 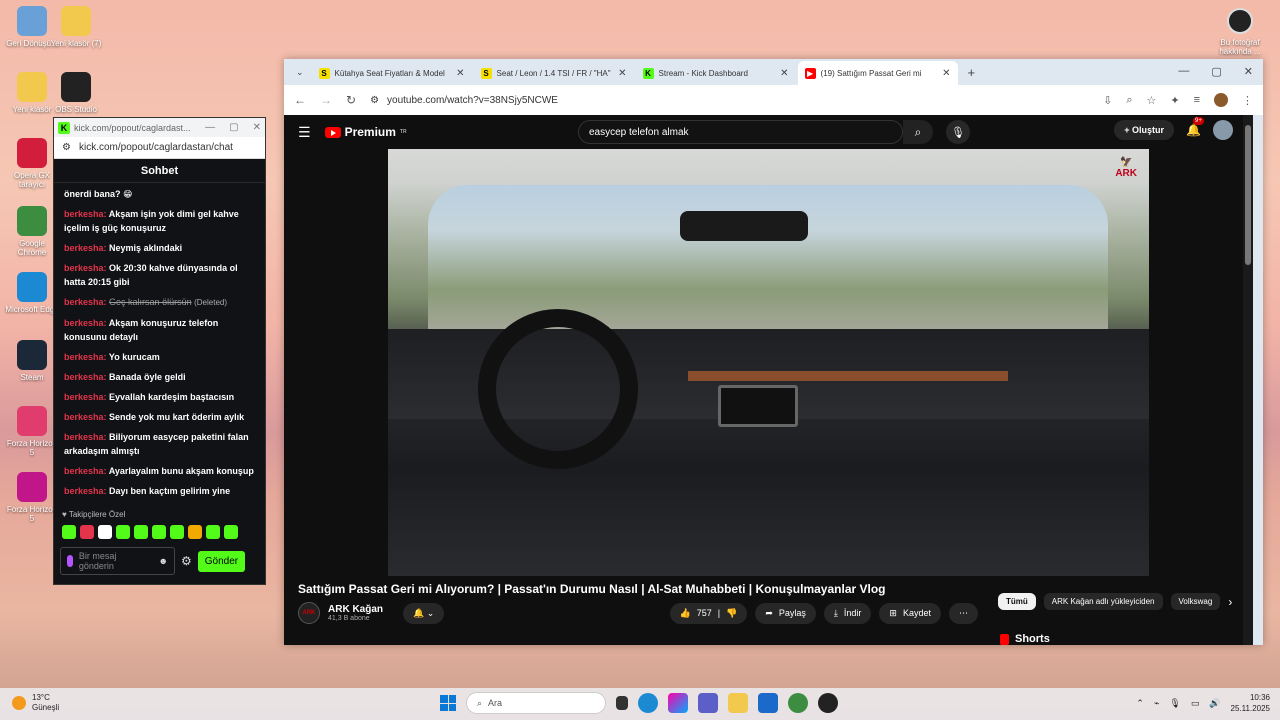 What do you see at coordinates (117, 561) in the screenshot?
I see `chat-message-input: Bir mesaj gönderin ☻` at bounding box center [117, 561].